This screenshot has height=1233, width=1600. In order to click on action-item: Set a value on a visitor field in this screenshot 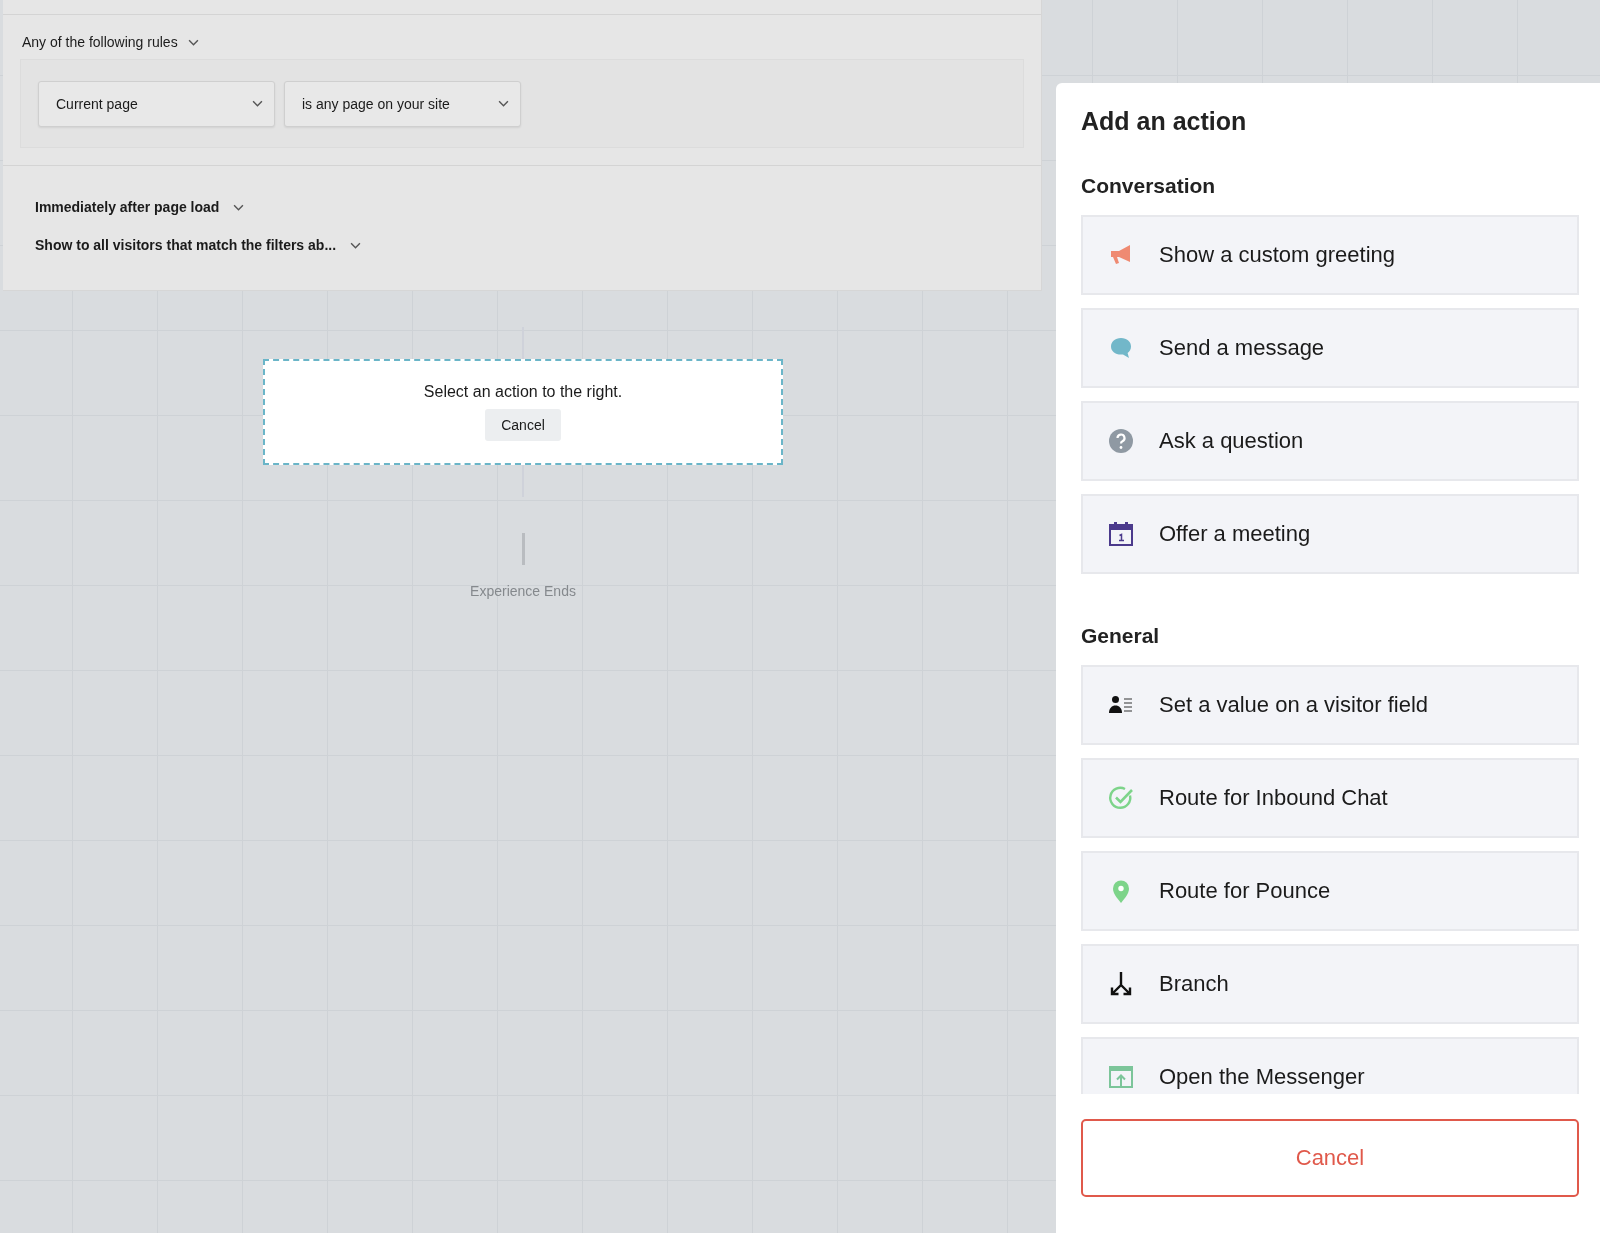, I will do `click(1330, 705)`.